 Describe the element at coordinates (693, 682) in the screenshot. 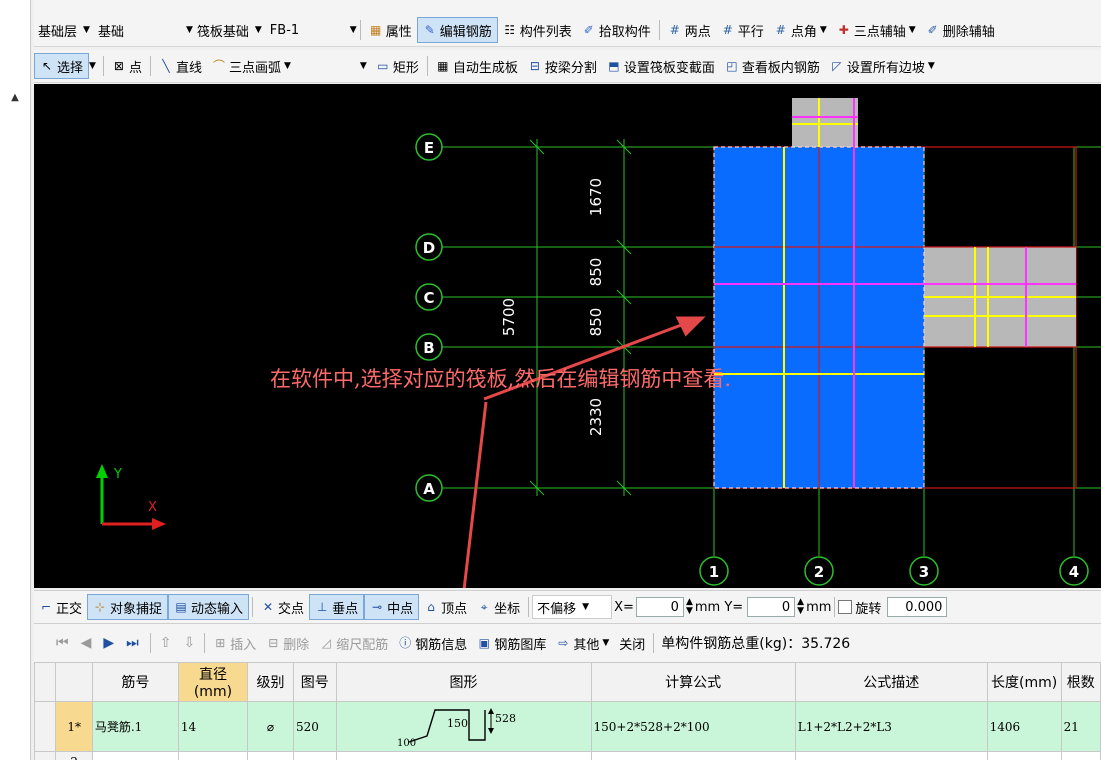

I see `header-formula: 计算公式` at that location.